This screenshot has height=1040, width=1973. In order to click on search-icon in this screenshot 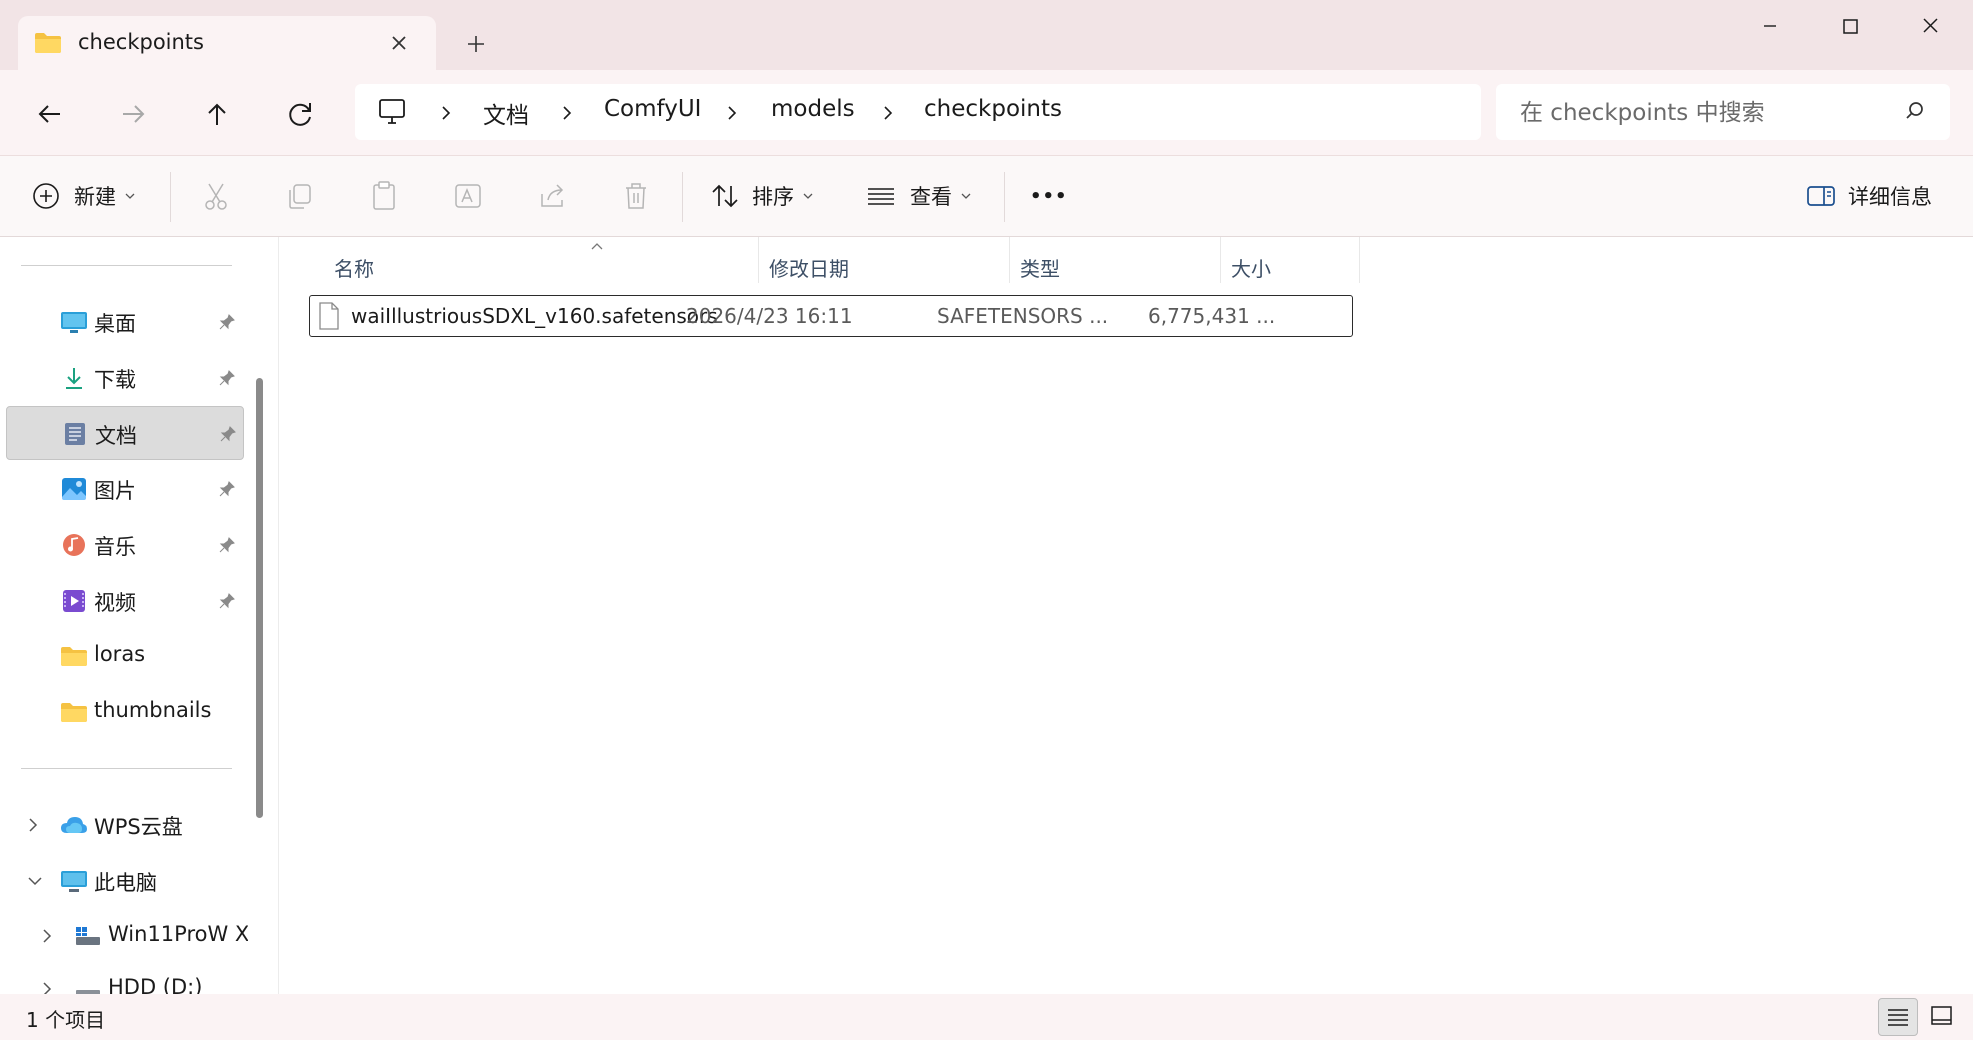, I will do `click(1915, 111)`.